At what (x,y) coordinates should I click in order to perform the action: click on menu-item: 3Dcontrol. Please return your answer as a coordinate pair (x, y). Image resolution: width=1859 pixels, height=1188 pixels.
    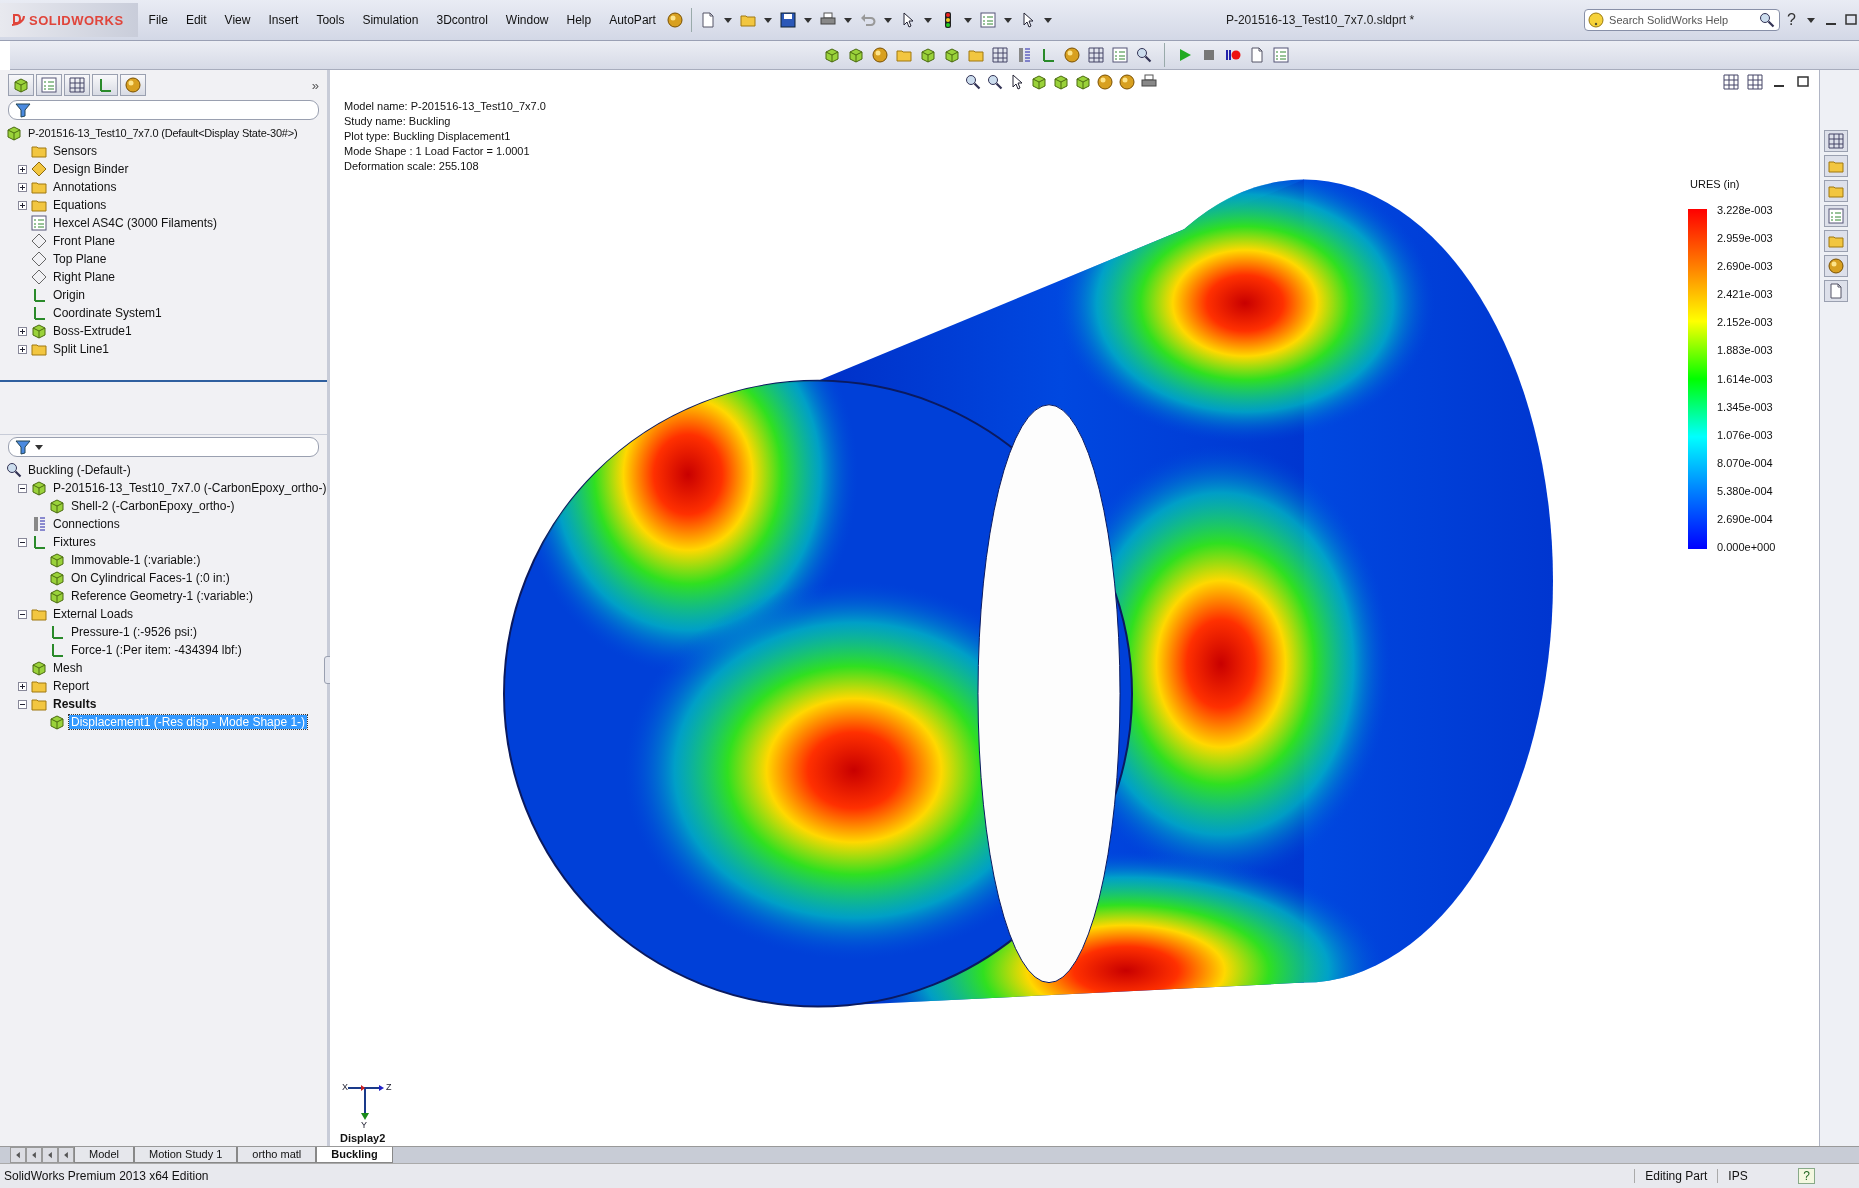
    Looking at the image, I should click on (462, 20).